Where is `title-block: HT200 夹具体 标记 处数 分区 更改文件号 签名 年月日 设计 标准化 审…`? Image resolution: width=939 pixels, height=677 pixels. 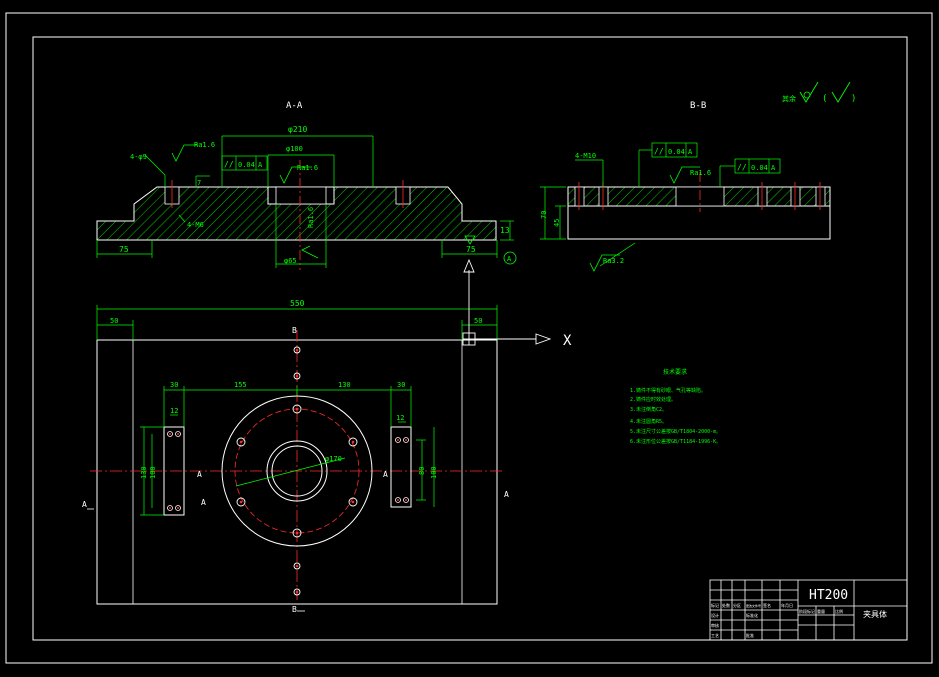
title-block: HT200 夹具体 标记 处数 分区 更改文件号 签名 年月日 设计 标准化 审… is located at coordinates (808, 610).